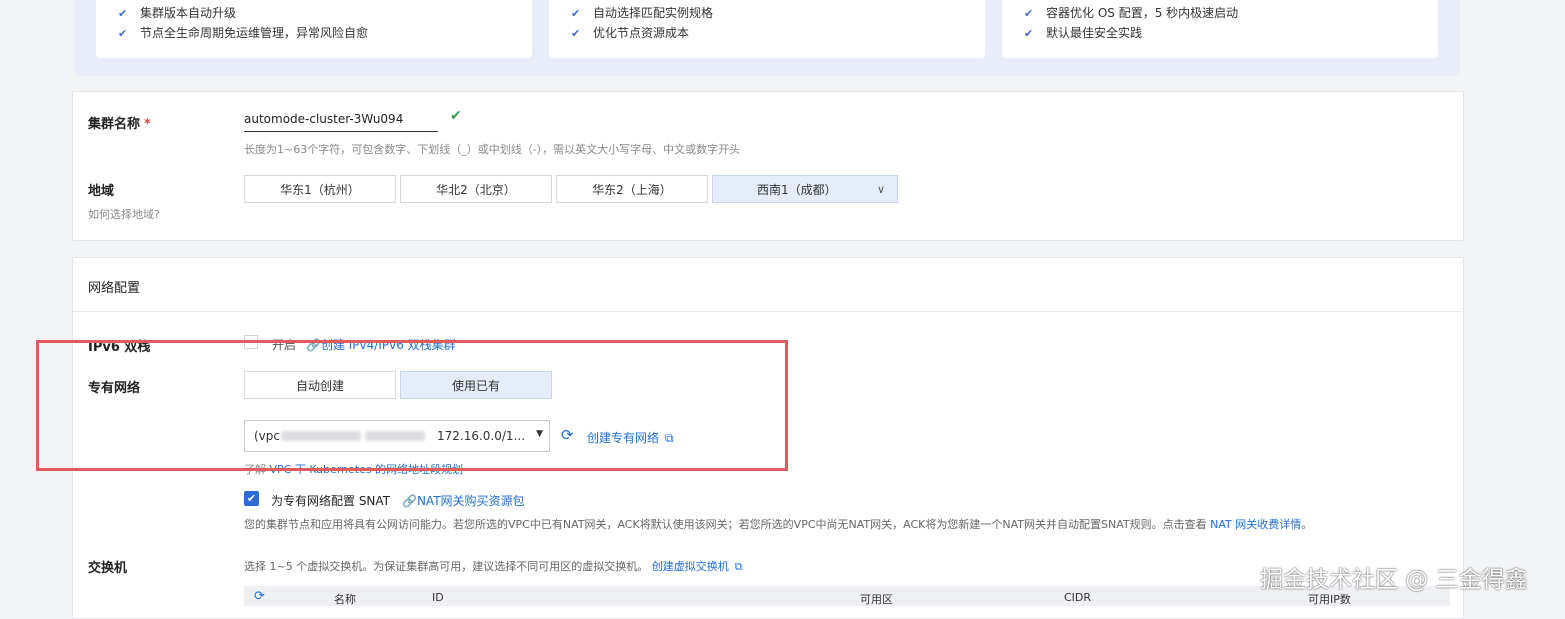  Describe the element at coordinates (320, 189) in the screenshot. I see `region-option-hangzhou: 华东1（杭州）` at that location.